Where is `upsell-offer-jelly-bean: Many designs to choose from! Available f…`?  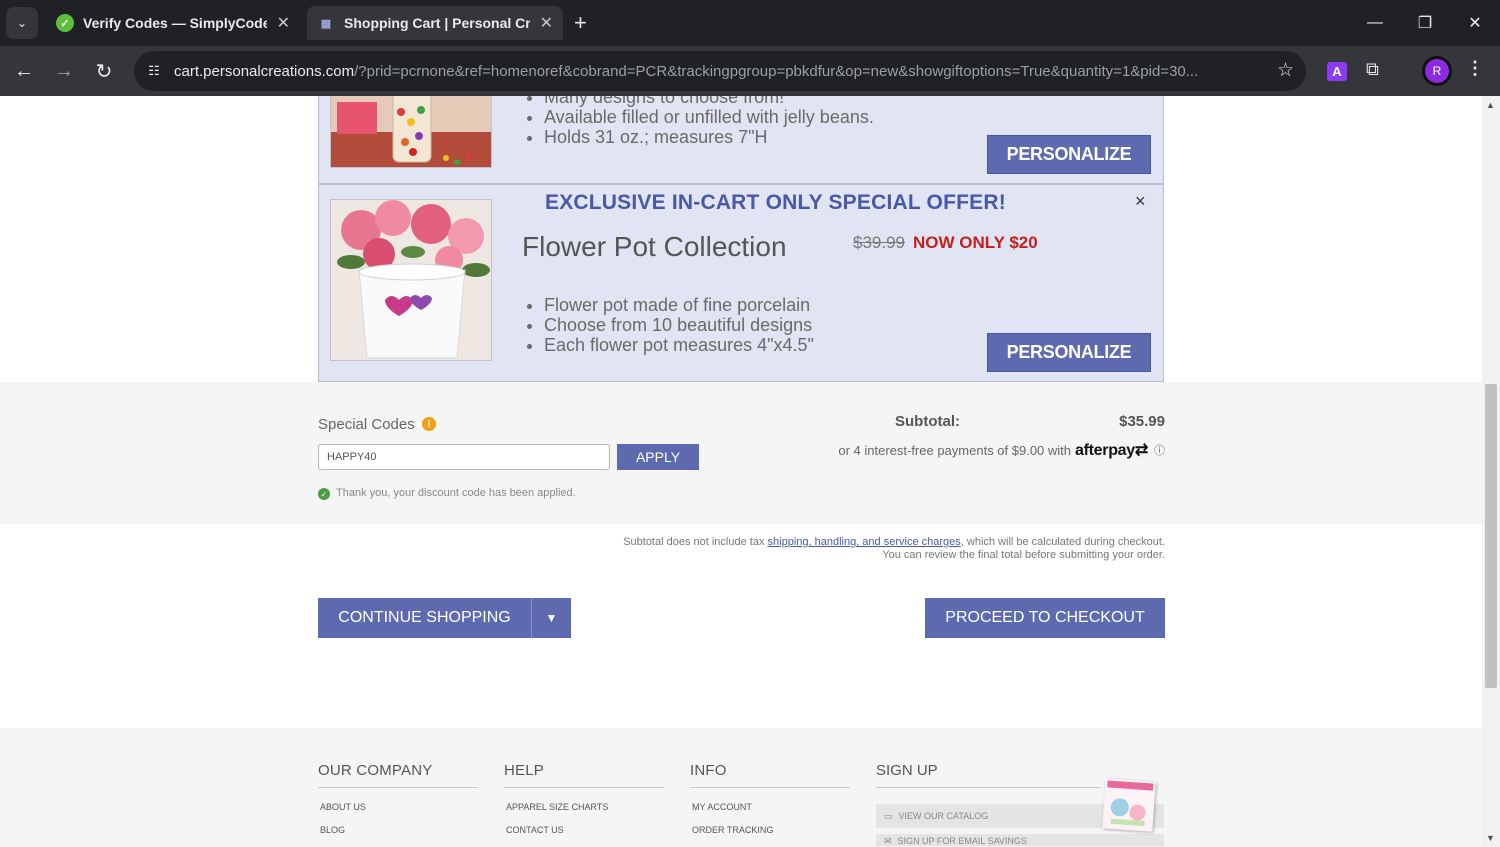 upsell-offer-jelly-bean: Many designs to choose from! Available f… is located at coordinates (741, 140).